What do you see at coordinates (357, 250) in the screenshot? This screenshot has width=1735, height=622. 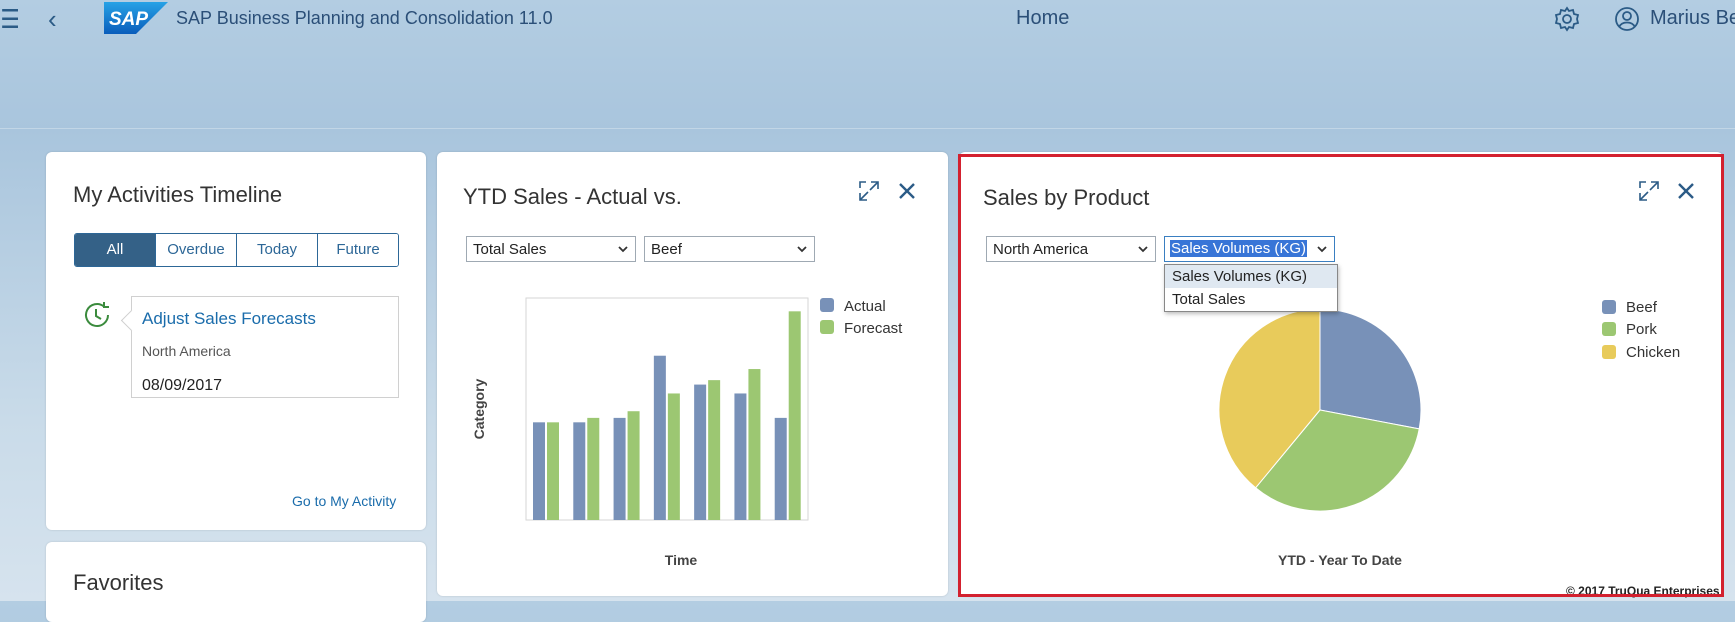 I see `filter-future-button: Future` at bounding box center [357, 250].